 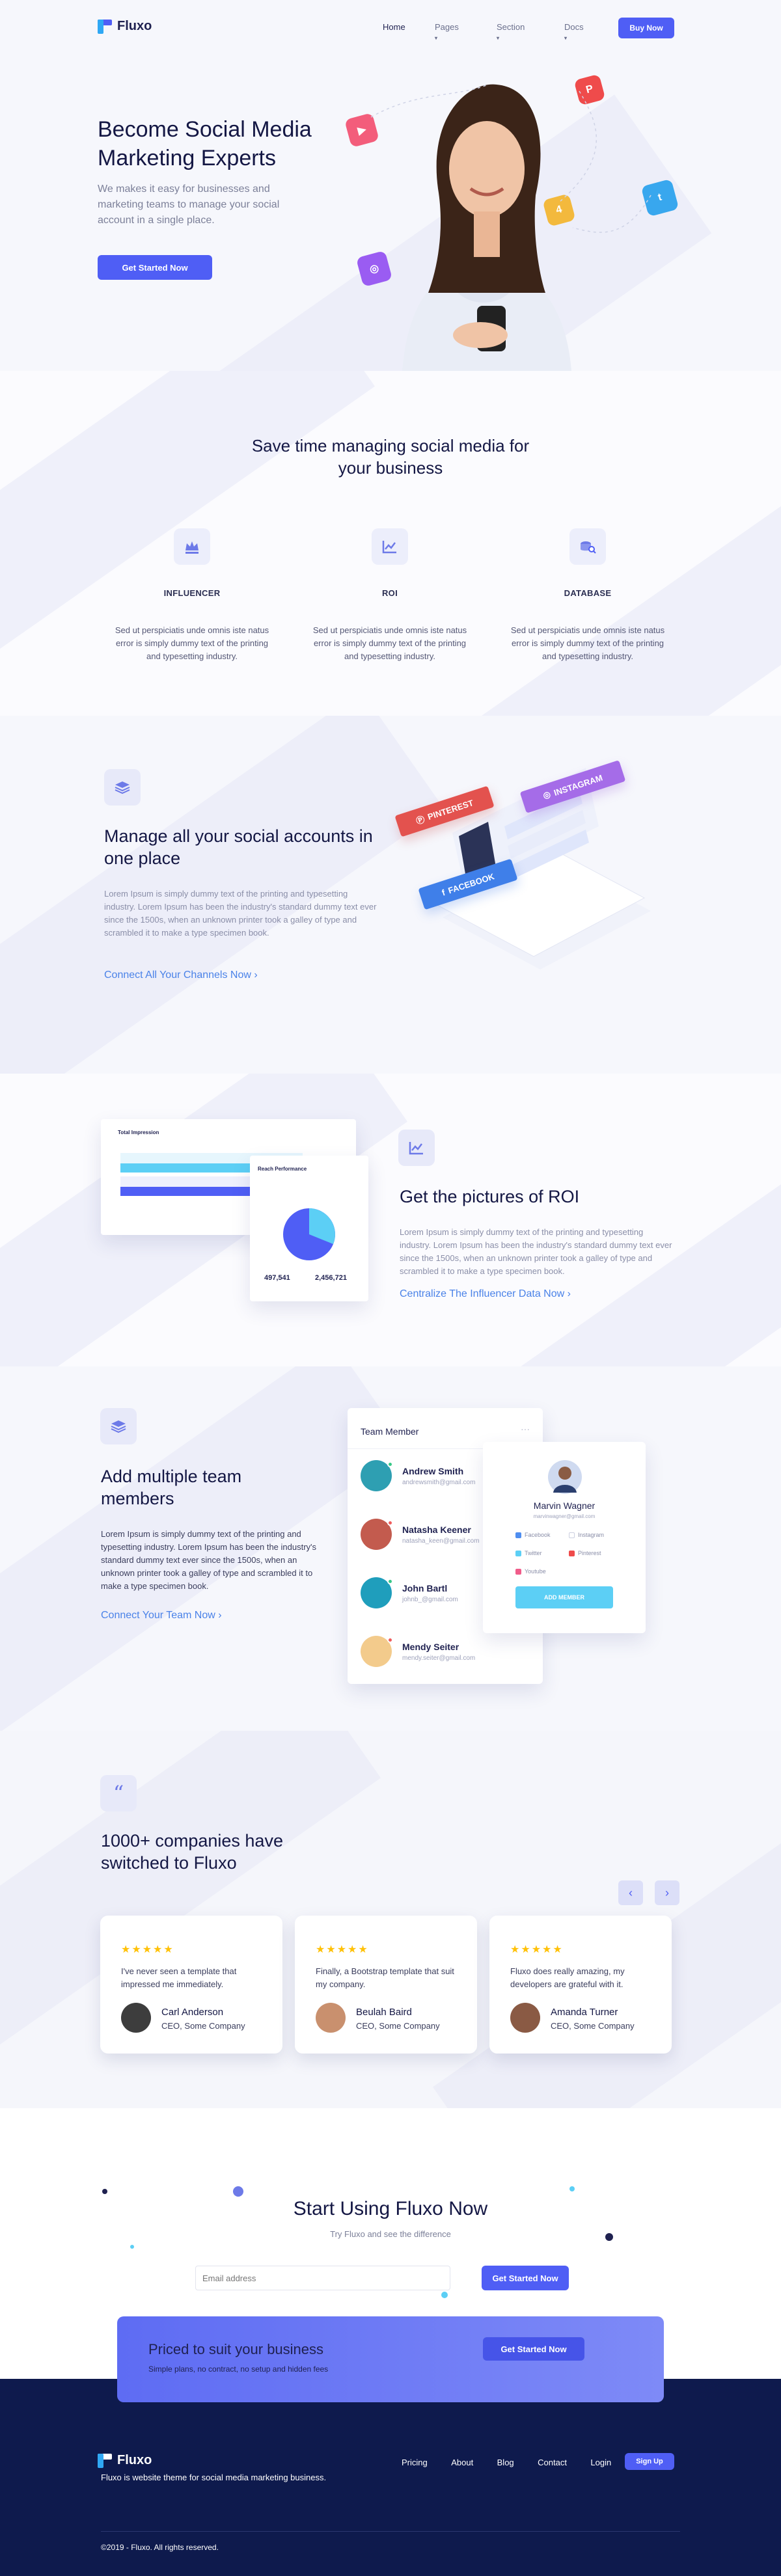 What do you see at coordinates (439, 1482) in the screenshot?
I see `member-email: andrewsmith@gmail.com` at bounding box center [439, 1482].